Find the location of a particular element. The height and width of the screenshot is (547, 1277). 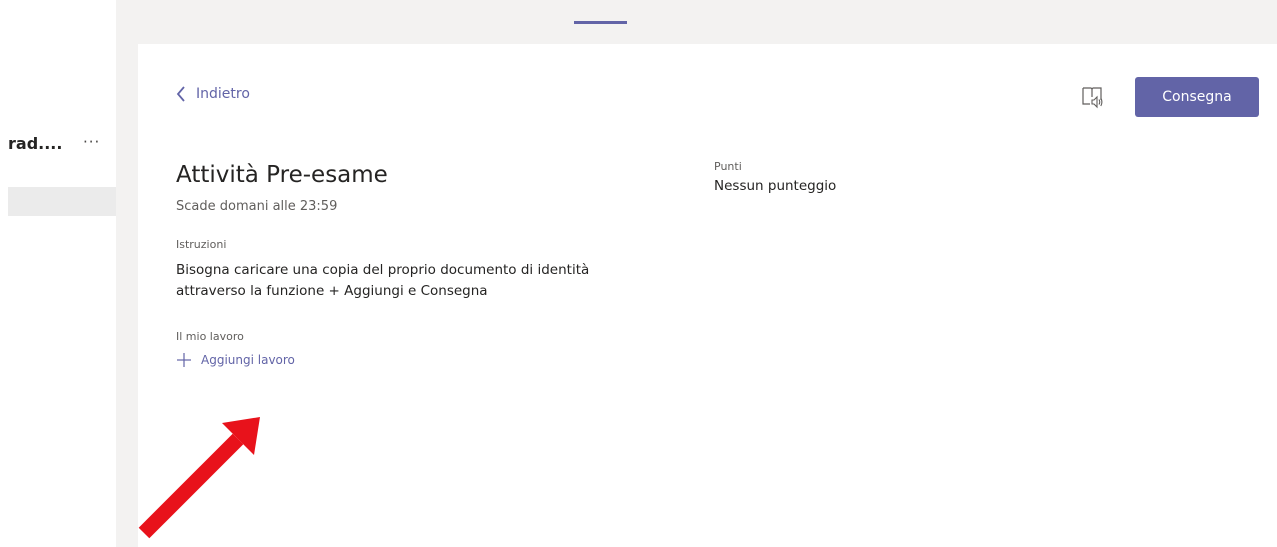

immersive-reader-icon is located at coordinates (1092, 98).